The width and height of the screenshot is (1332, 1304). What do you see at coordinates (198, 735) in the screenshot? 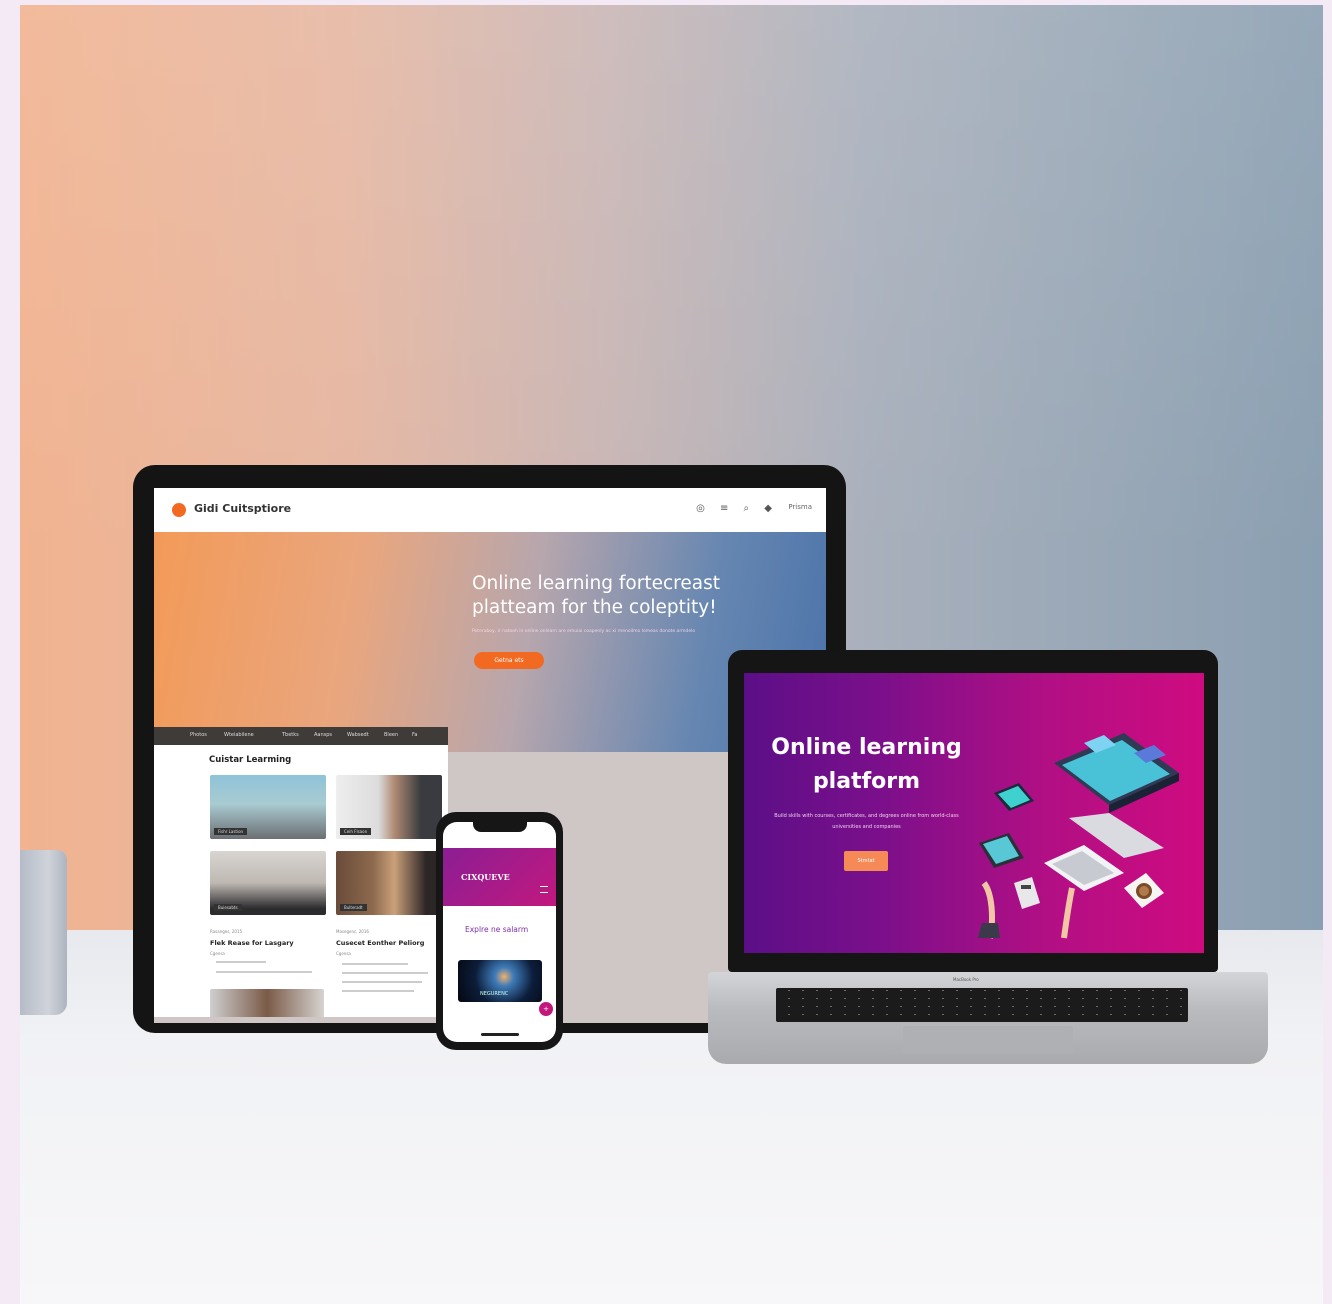
I see `menu-item: Photos` at bounding box center [198, 735].